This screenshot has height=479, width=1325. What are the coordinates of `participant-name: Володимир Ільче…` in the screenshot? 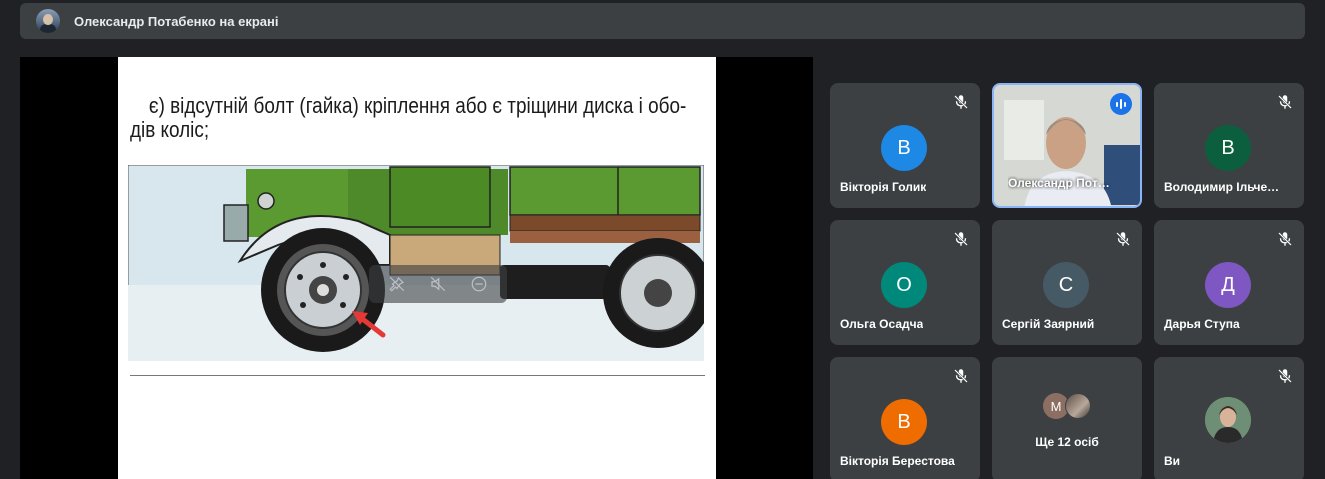 It's located at (1222, 187).